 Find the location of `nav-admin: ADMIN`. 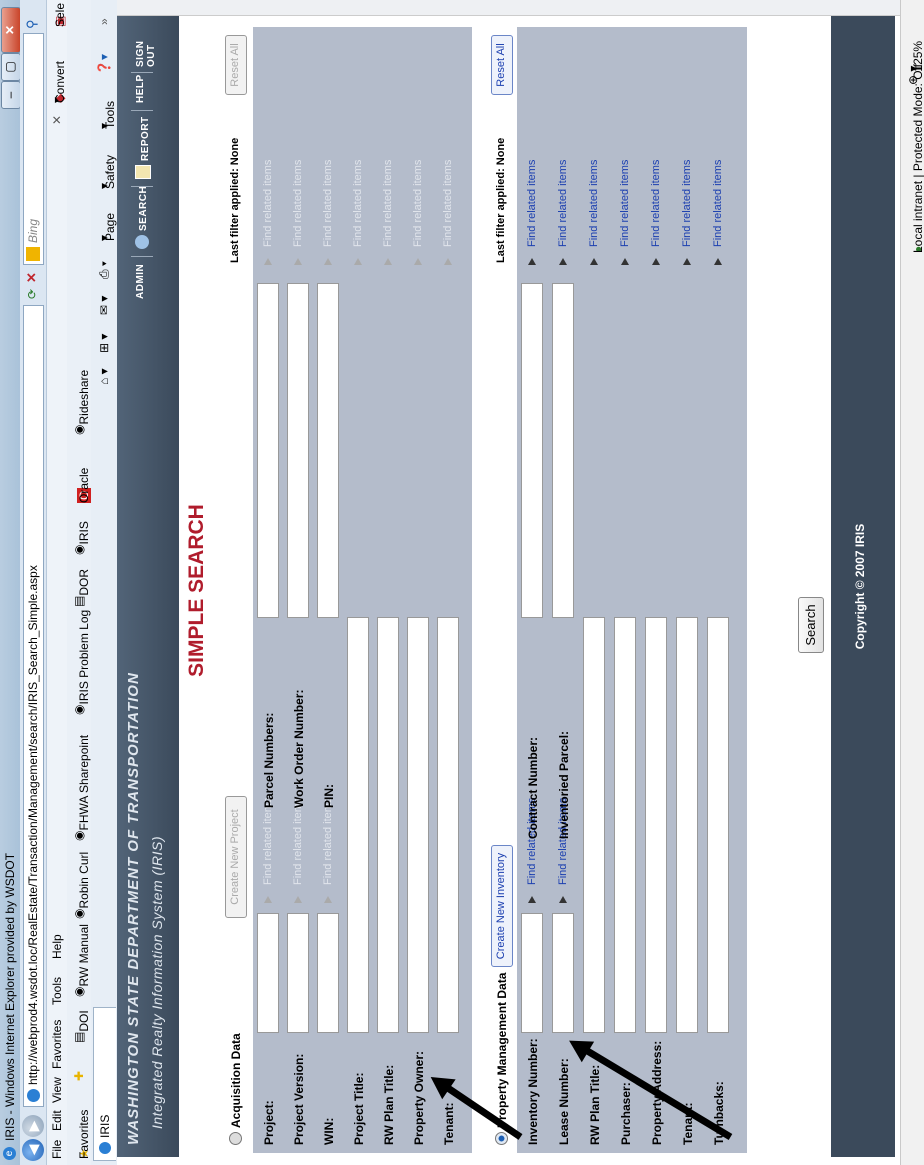

nav-admin: ADMIN is located at coordinates (140, 281).